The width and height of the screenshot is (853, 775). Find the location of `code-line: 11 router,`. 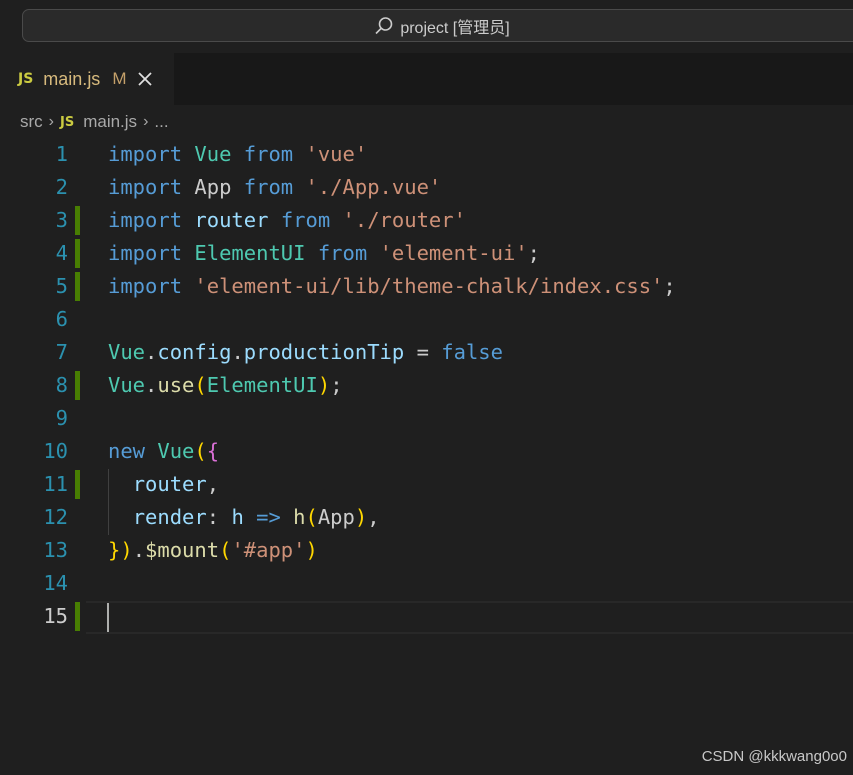

code-line: 11 router, is located at coordinates (426, 484).